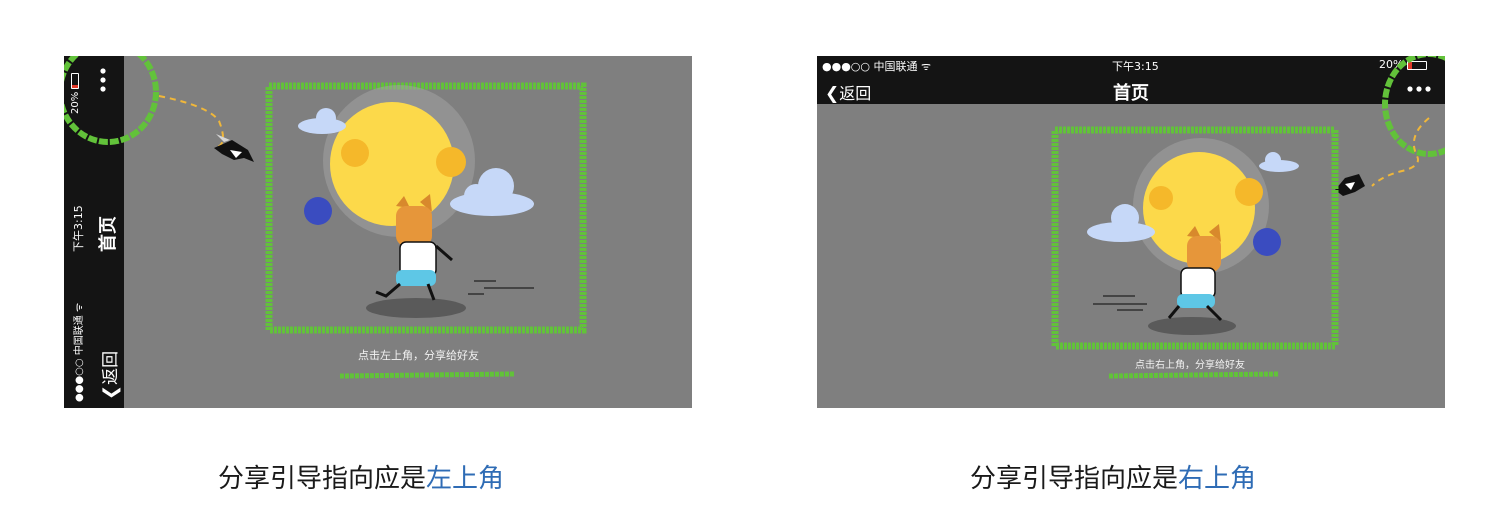  I want to click on share-hint-text: 点击右上角，分享给好友, so click(1190, 365).